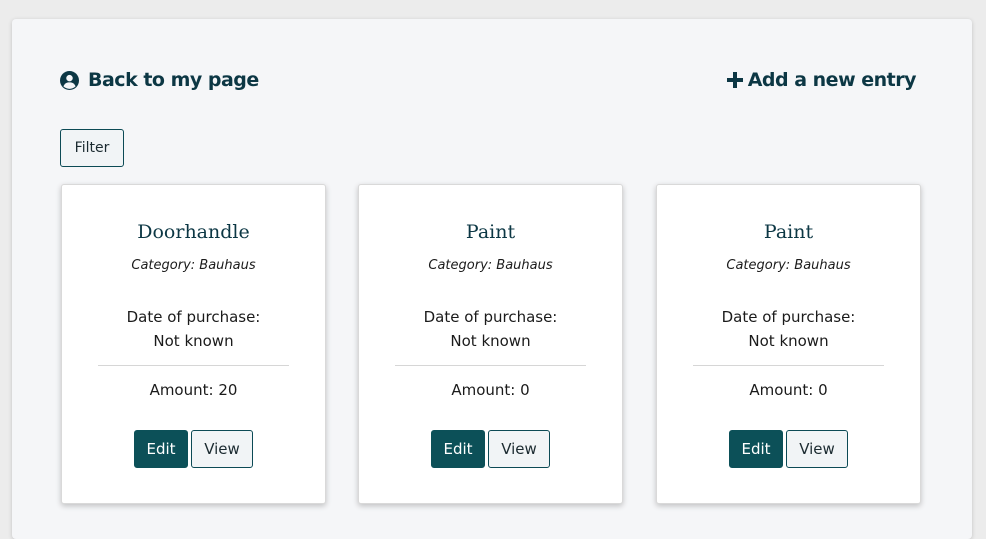 The height and width of the screenshot is (539, 986). I want to click on add-new-entry-link: Add a new entry, so click(821, 80).